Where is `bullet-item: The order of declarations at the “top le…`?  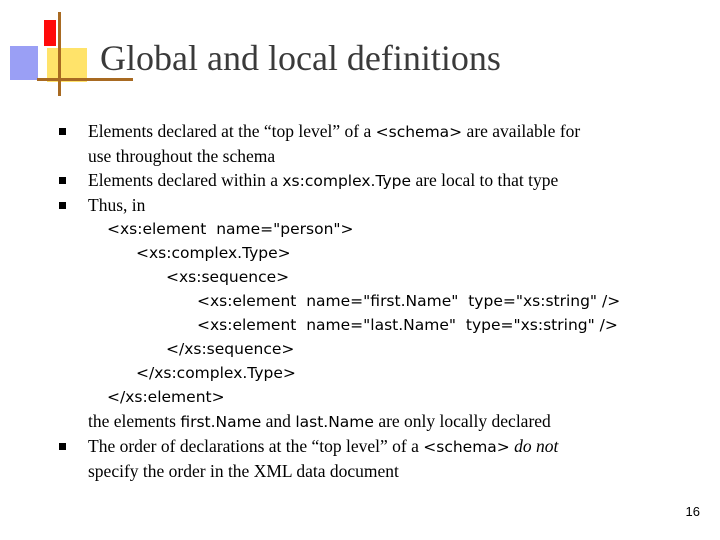
bullet-item: The order of declarations at the “top le… is located at coordinates (376, 446).